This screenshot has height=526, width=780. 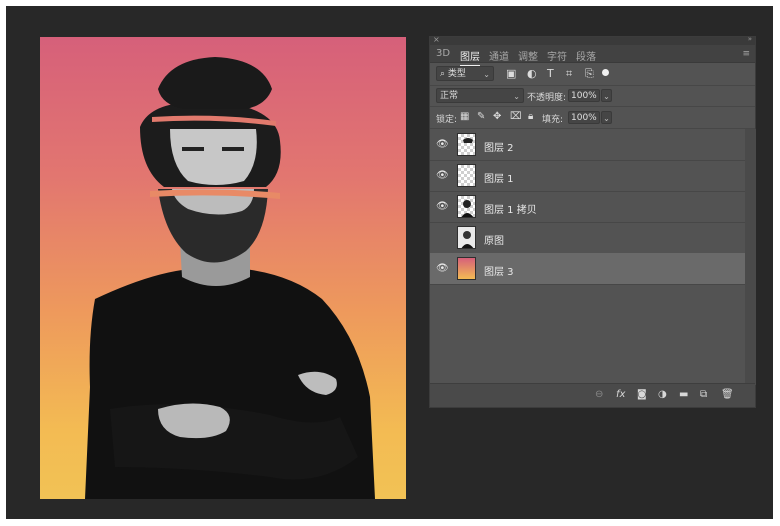 I want to click on layer-name: 图层 1 拷贝, so click(x=510, y=208).